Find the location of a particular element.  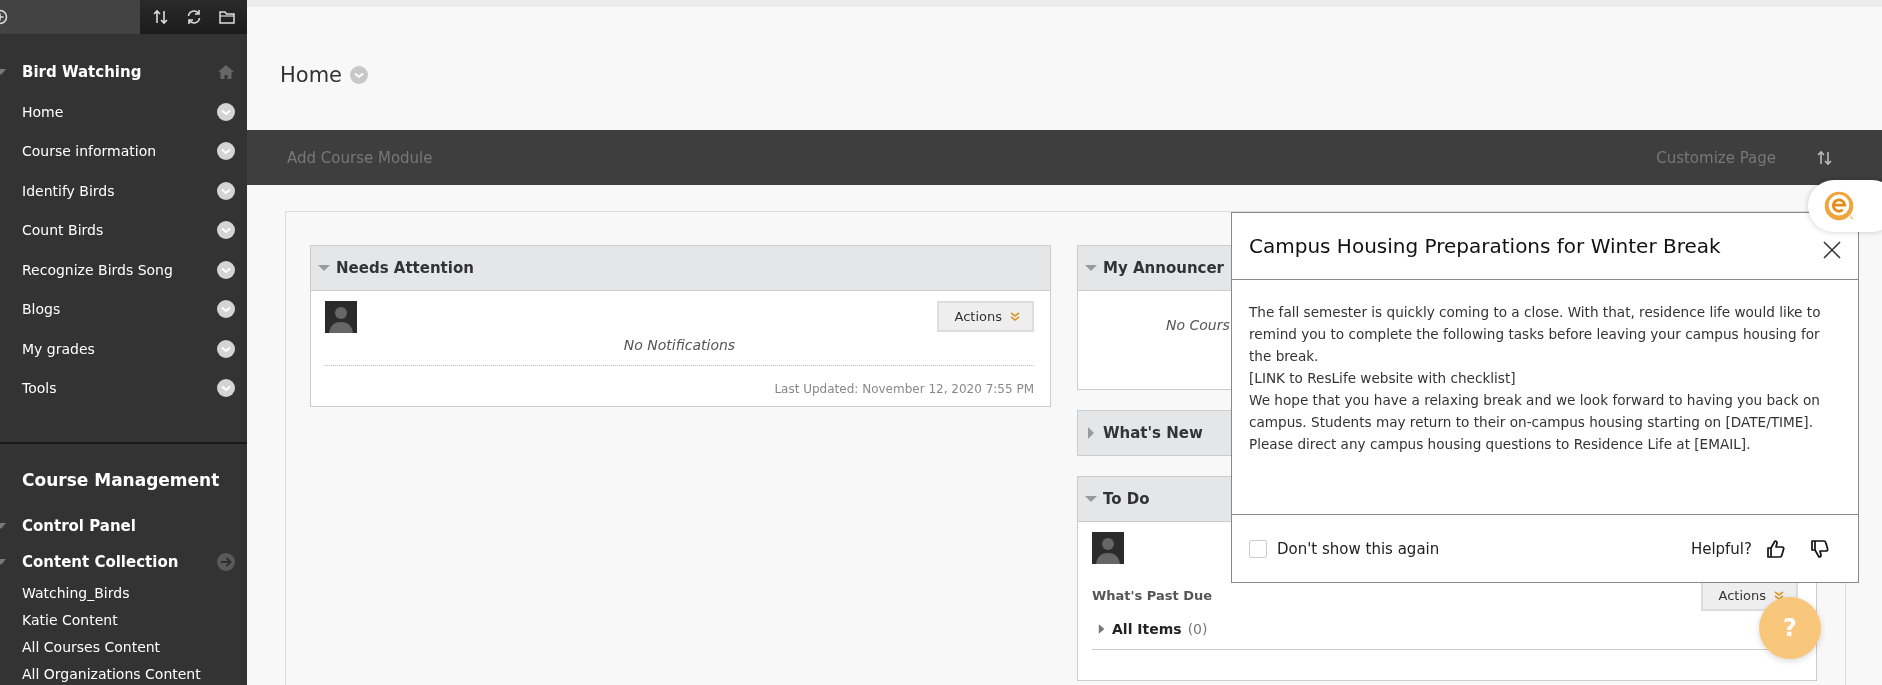

module-title: What's New is located at coordinates (1153, 433).